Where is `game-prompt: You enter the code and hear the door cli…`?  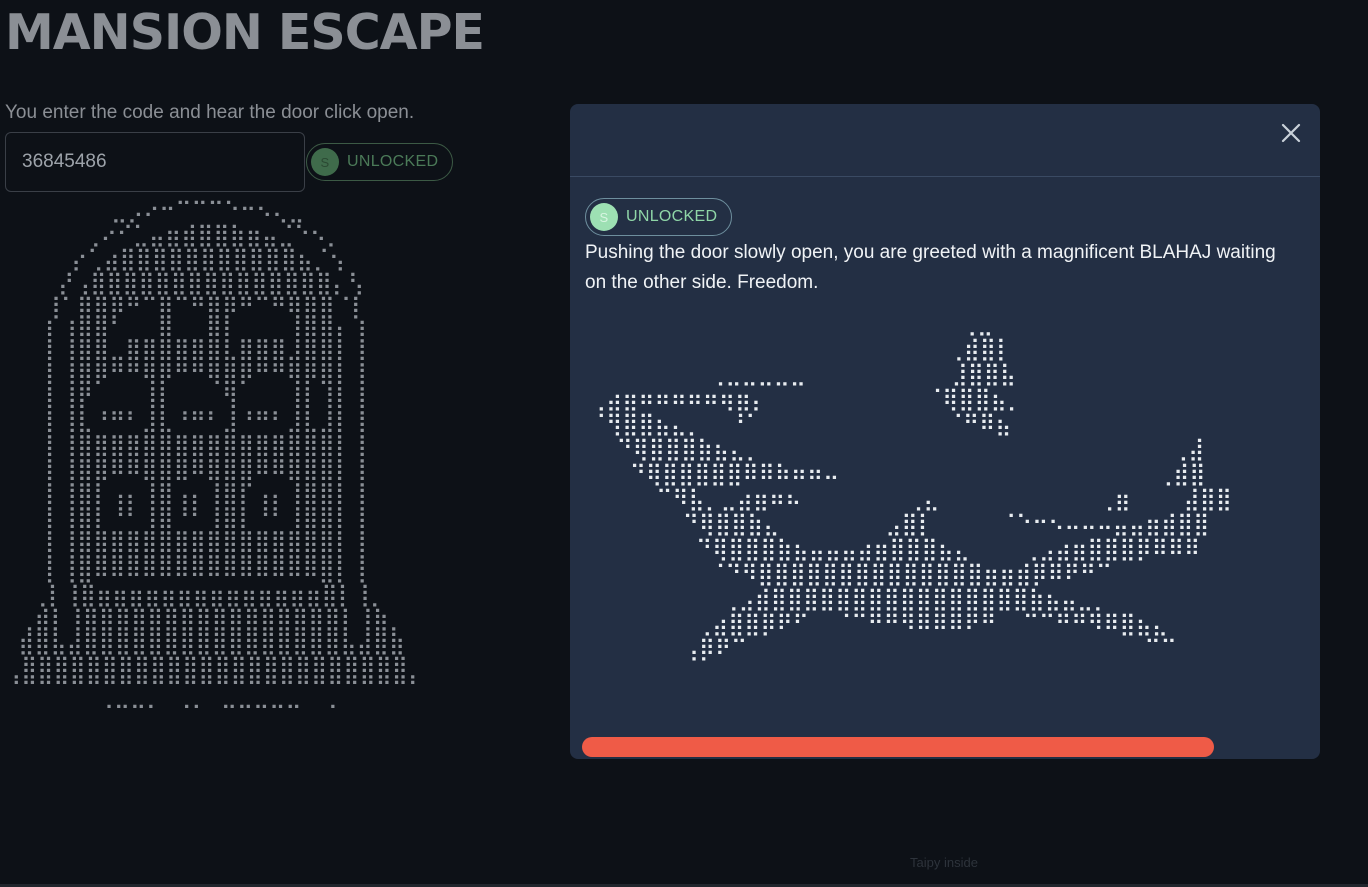
game-prompt: You enter the code and hear the door cli… is located at coordinates (210, 112).